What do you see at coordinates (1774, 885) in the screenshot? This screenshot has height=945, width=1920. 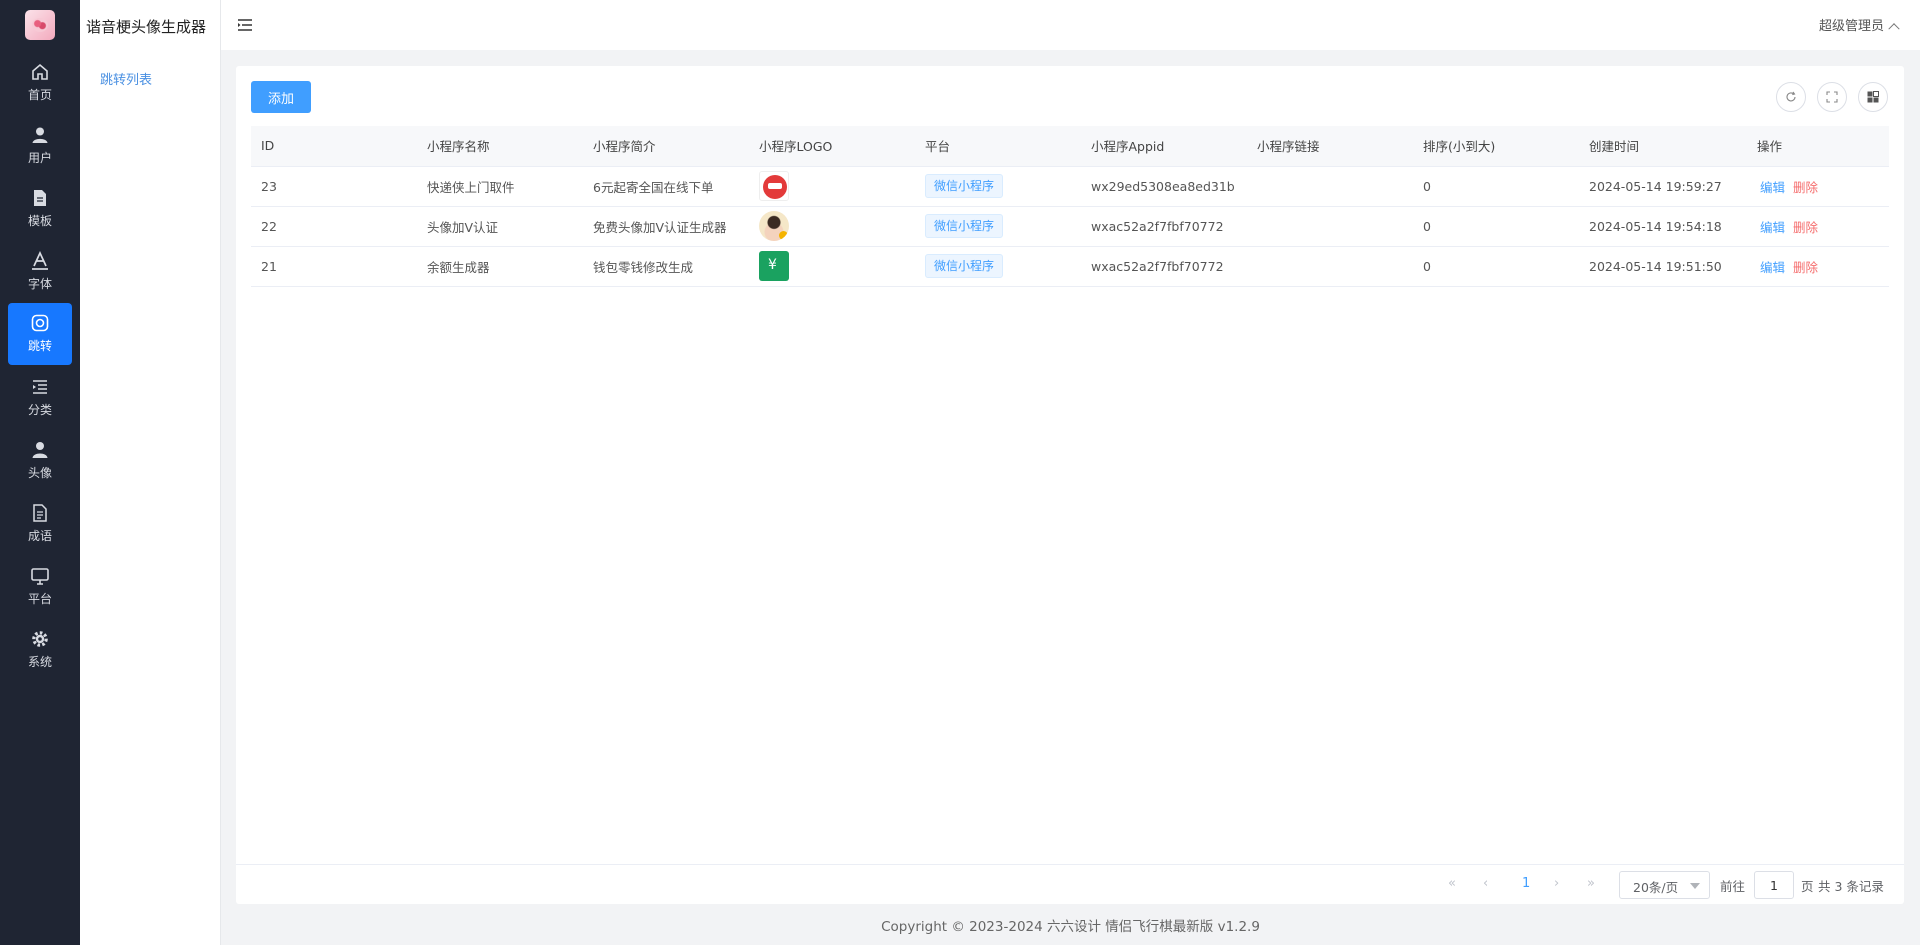 I see `goto-page-input` at bounding box center [1774, 885].